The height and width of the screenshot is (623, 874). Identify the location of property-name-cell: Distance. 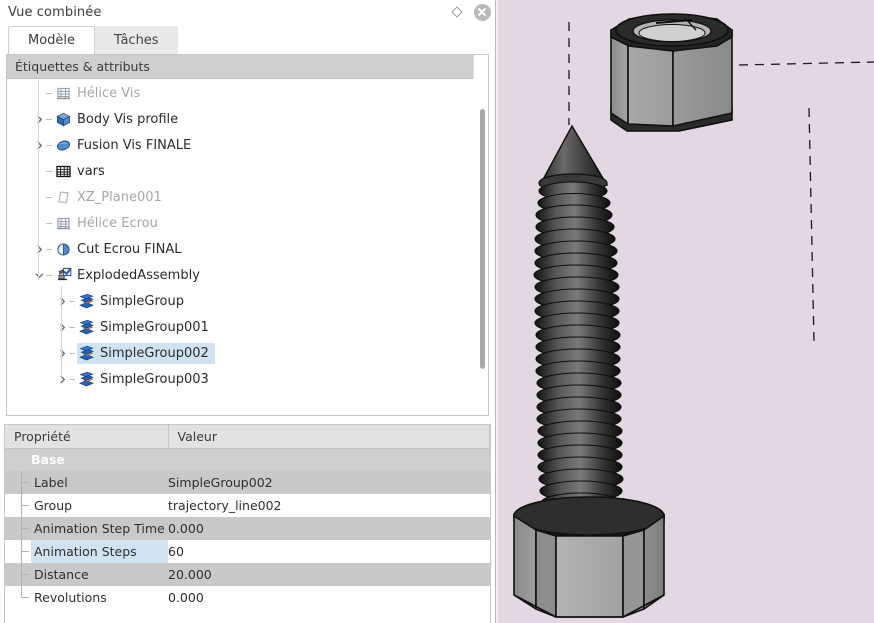
(86, 574).